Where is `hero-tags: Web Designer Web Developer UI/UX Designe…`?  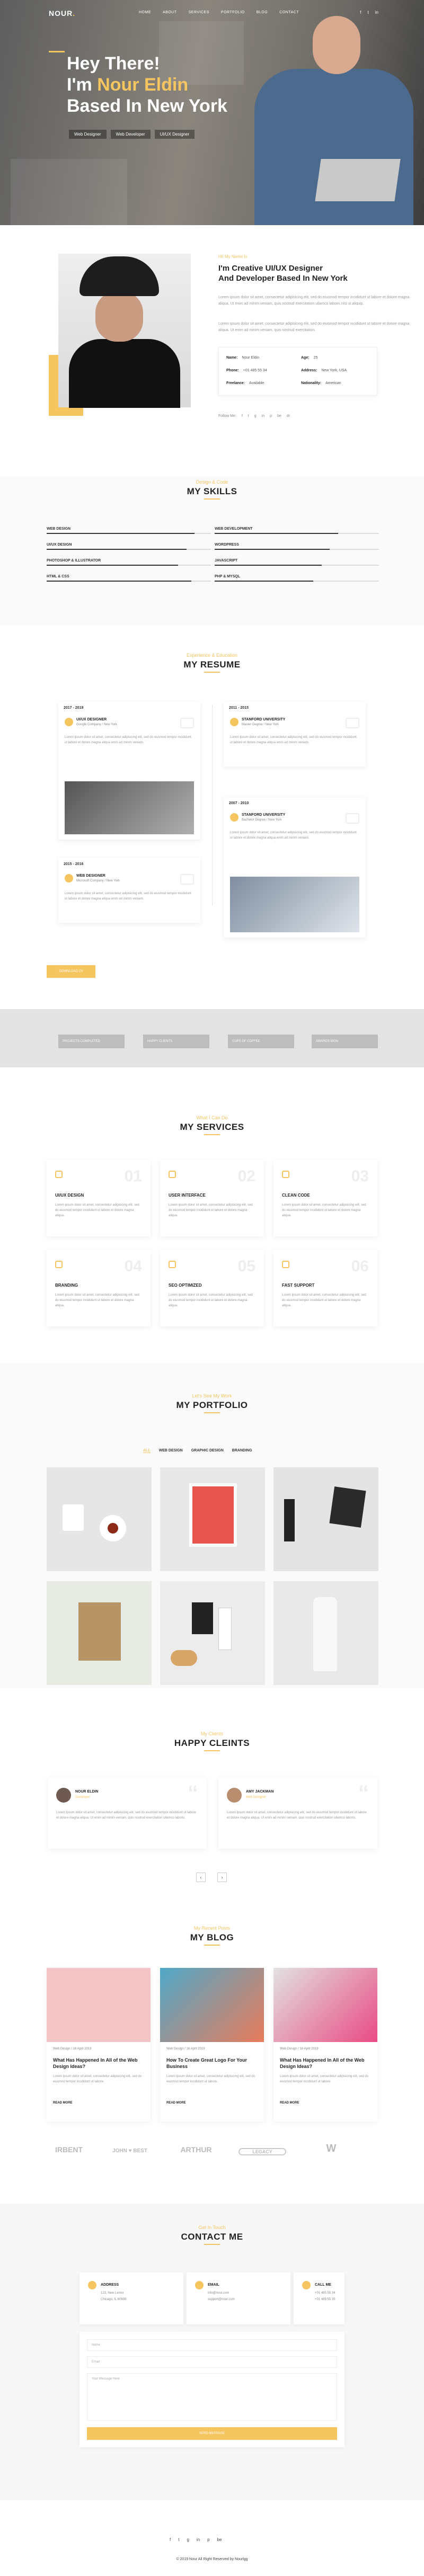
hero-tags: Web Designer Web Developer UI/UX Designe… is located at coordinates (132, 134).